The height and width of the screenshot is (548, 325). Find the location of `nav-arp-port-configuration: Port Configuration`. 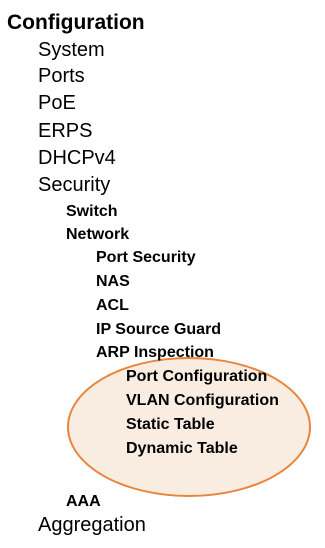

nav-arp-port-configuration: Port Configuration is located at coordinates (196, 377).